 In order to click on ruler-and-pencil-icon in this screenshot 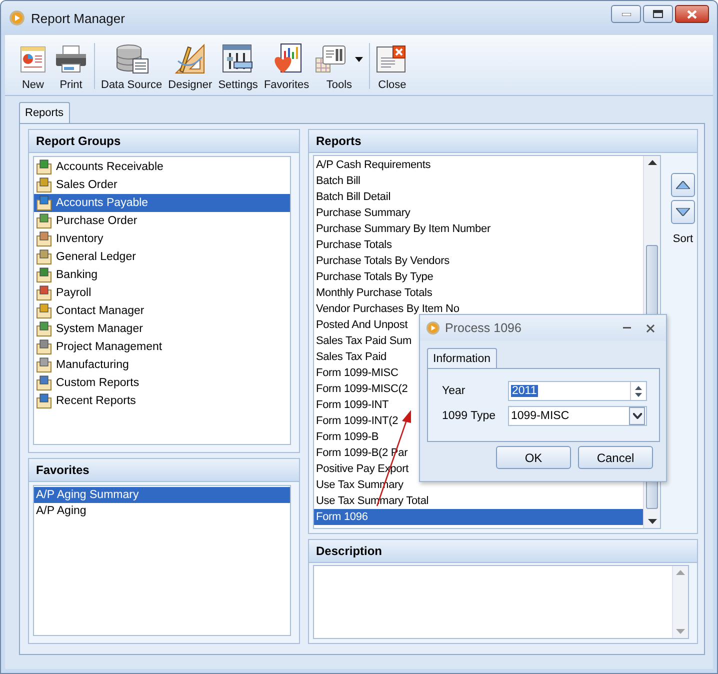, I will do `click(190, 59)`.